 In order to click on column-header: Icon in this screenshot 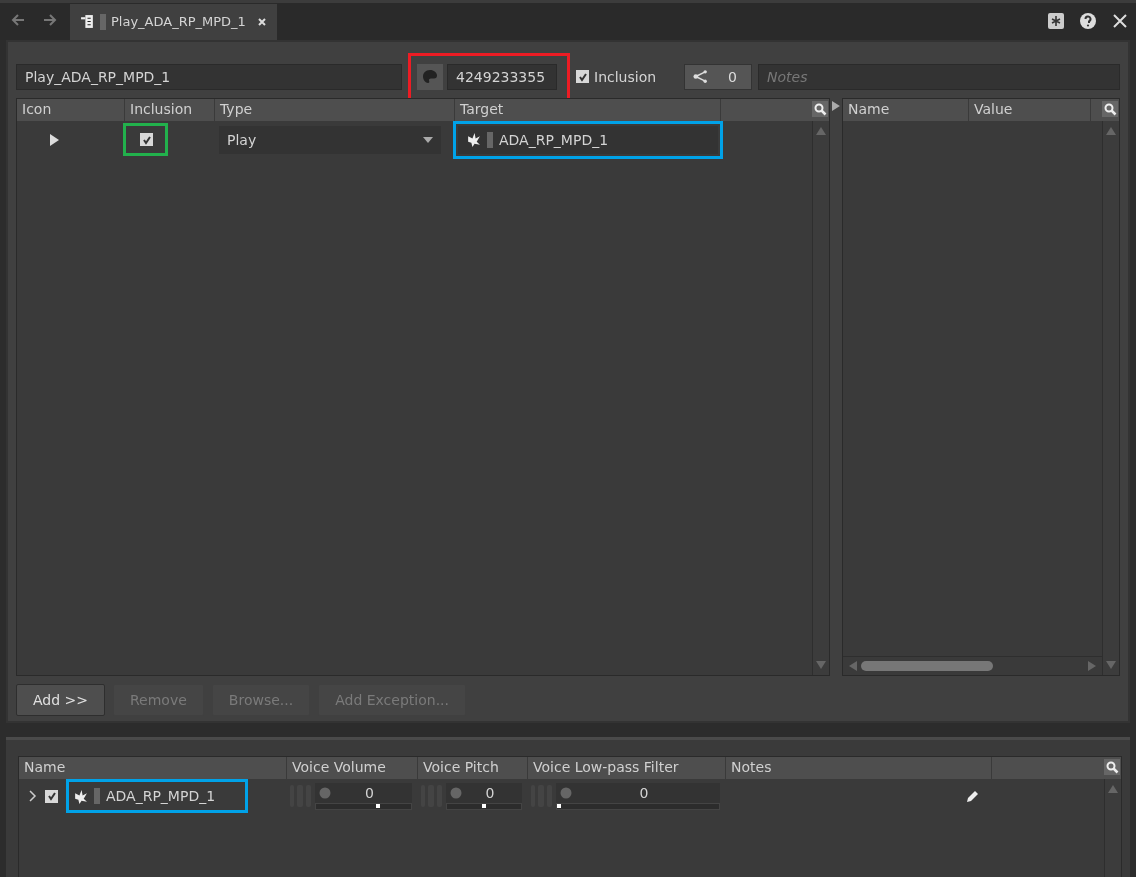, I will do `click(71, 109)`.